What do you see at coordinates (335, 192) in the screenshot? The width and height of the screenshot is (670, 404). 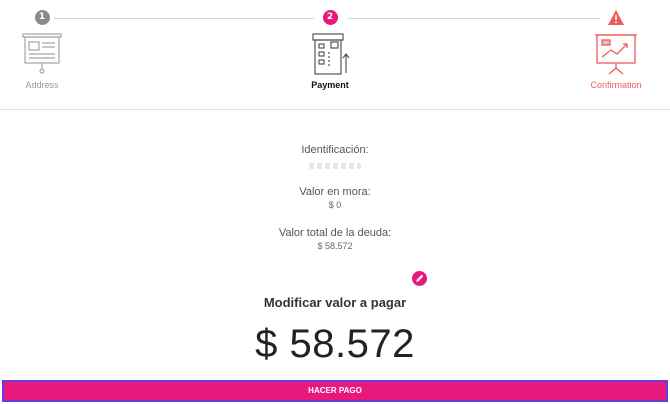 I see `mora-label: Valor en mora:` at bounding box center [335, 192].